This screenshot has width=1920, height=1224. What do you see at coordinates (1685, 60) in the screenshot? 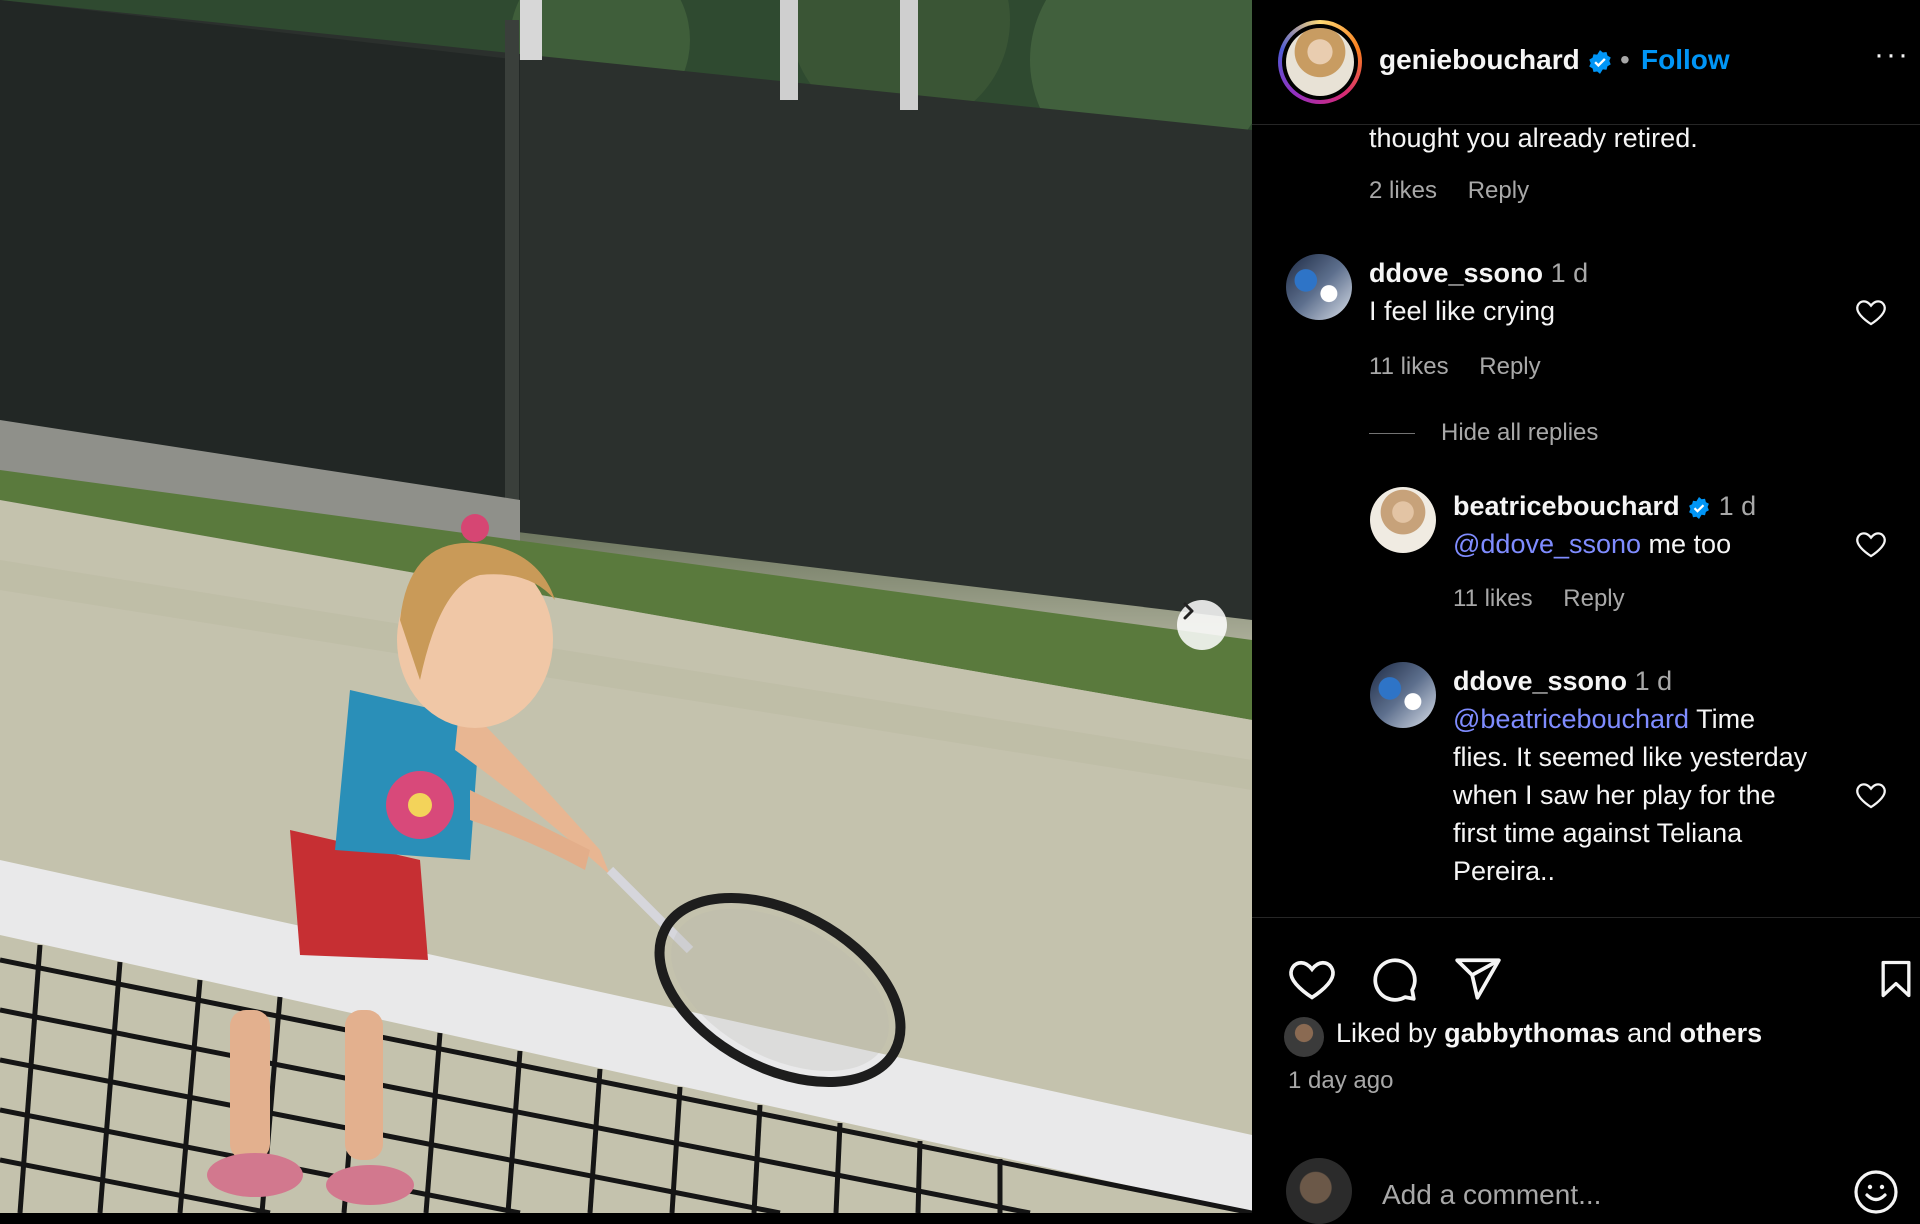
I see `follow-button: Follow` at bounding box center [1685, 60].